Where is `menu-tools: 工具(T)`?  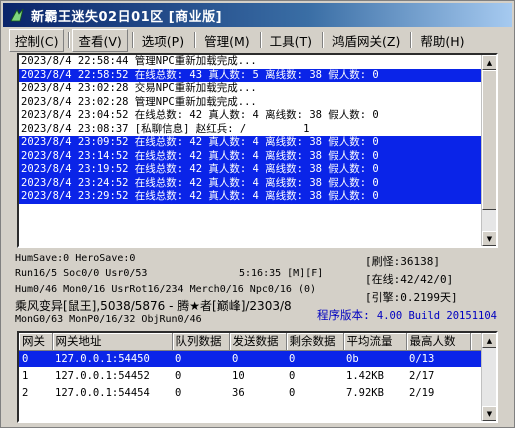 menu-tools: 工具(T) is located at coordinates (291, 40).